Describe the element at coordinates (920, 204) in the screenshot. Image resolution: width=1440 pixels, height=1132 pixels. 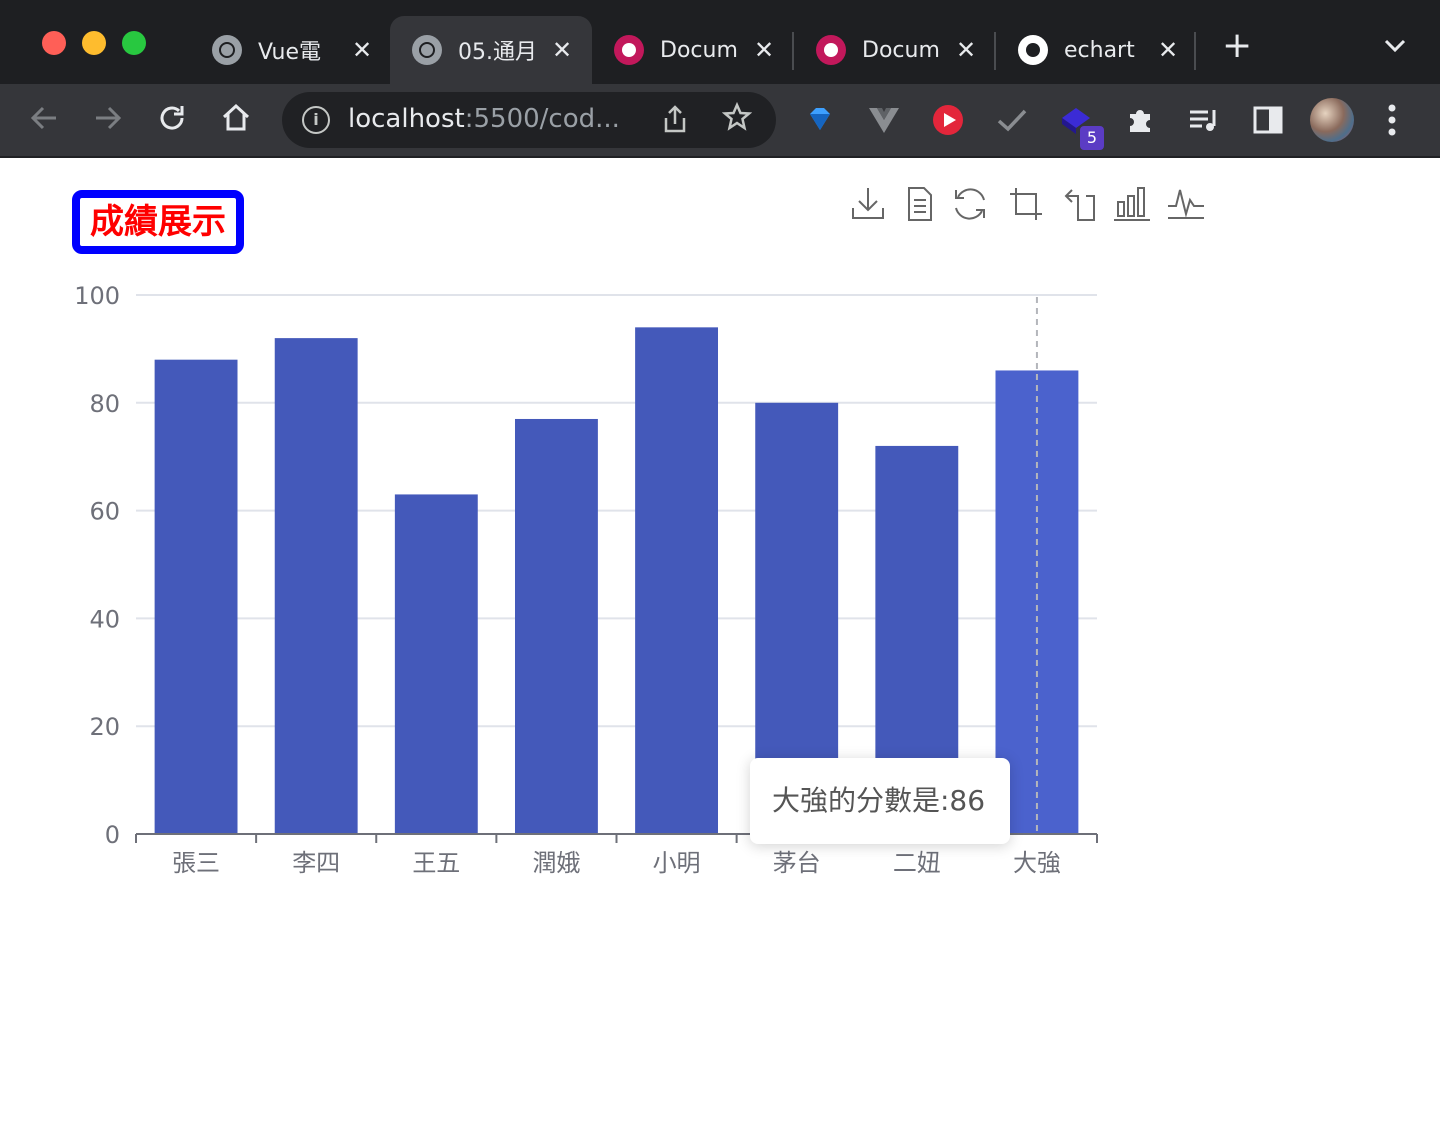
I see `data-view-icon` at that location.